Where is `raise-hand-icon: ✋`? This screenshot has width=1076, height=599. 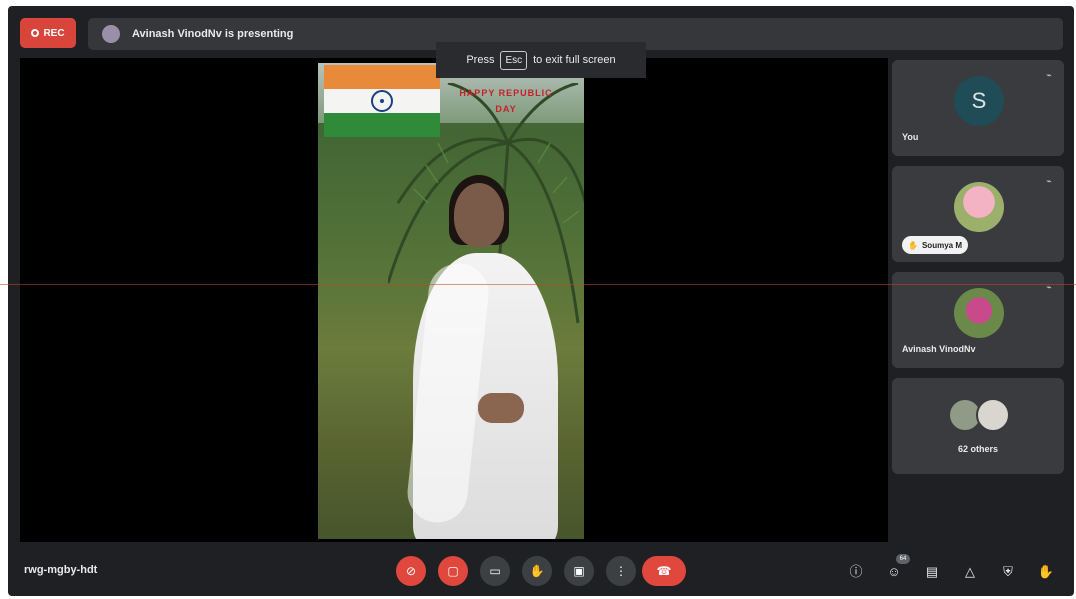
raise-hand-icon: ✋ is located at coordinates (537, 571).